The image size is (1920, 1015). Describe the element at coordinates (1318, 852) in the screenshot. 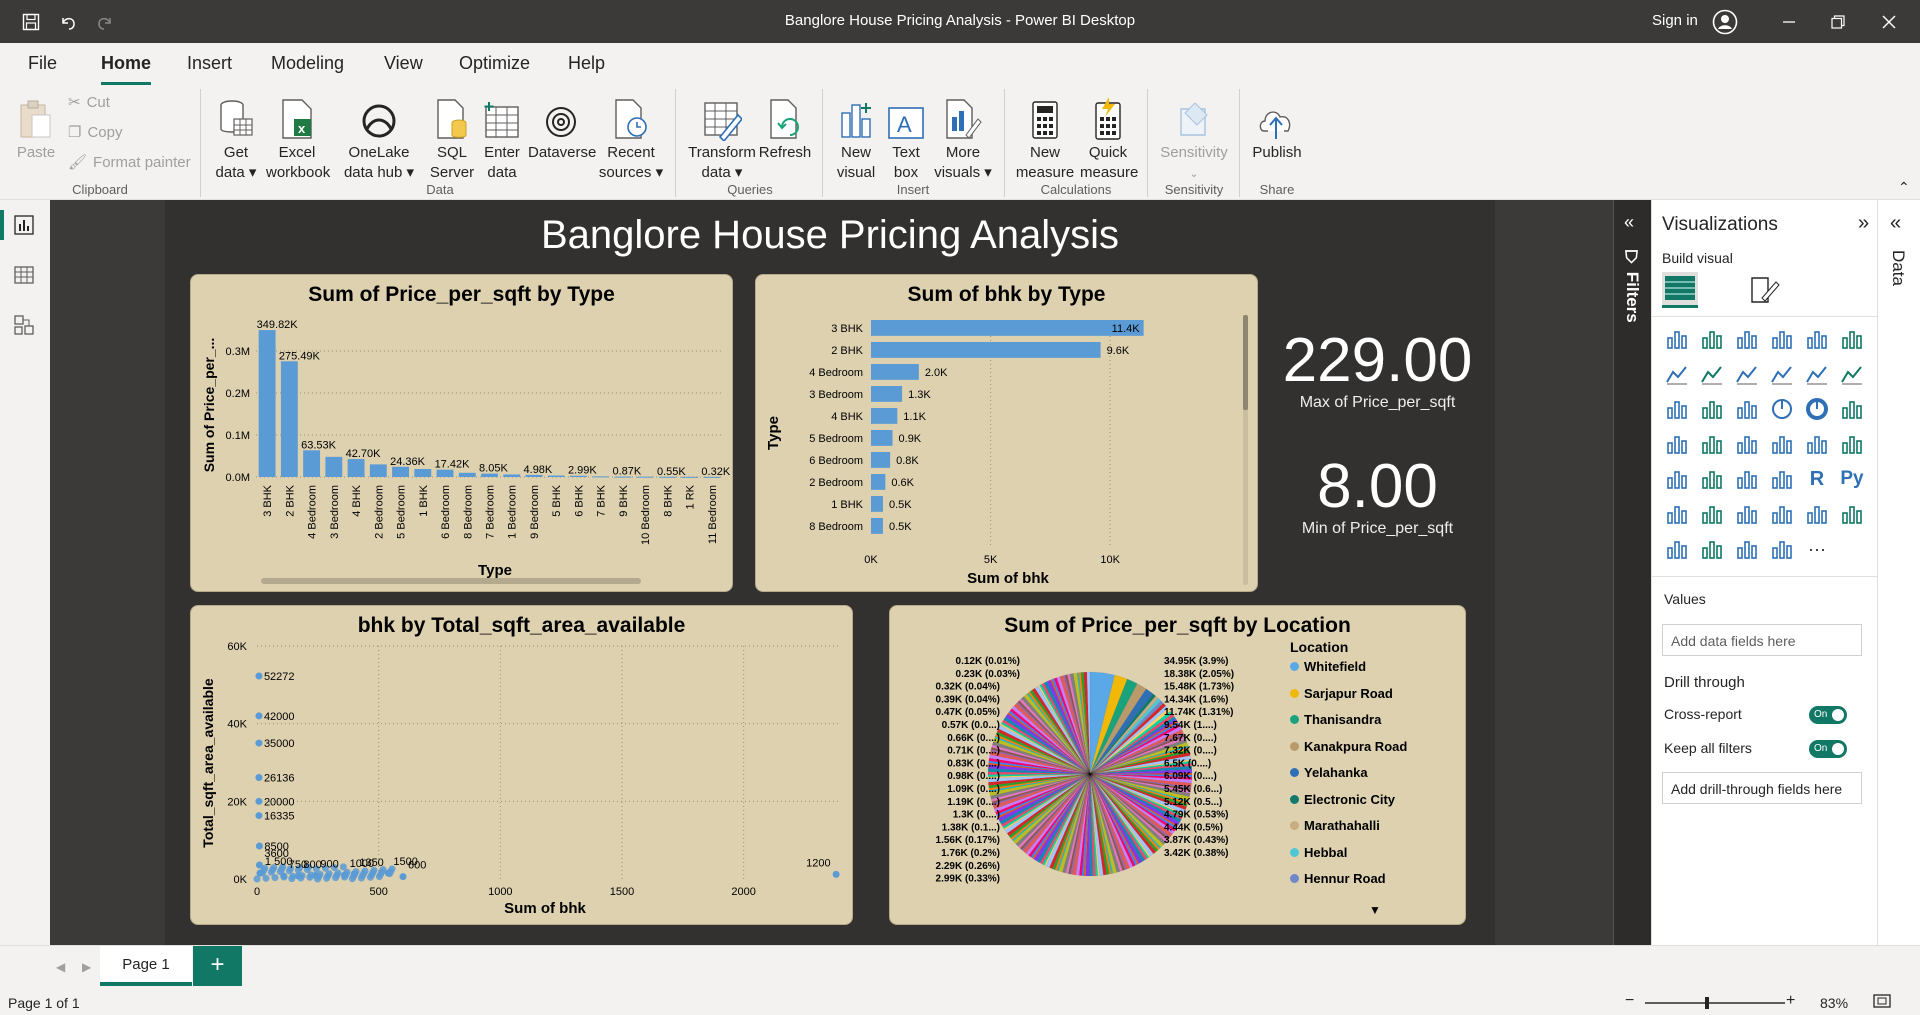

I see `legend-item: Hebbal` at that location.